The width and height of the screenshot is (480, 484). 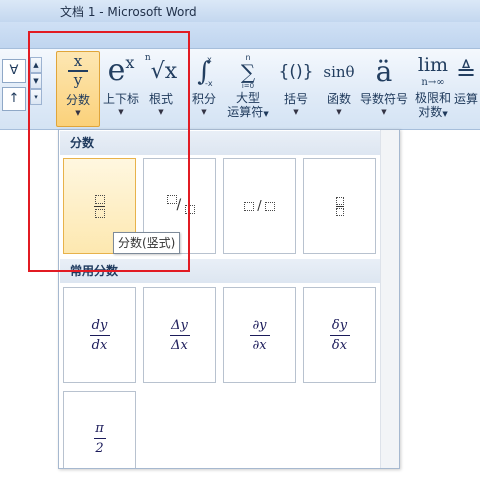 I want to click on common-fraction-option: π2, so click(x=99, y=429).